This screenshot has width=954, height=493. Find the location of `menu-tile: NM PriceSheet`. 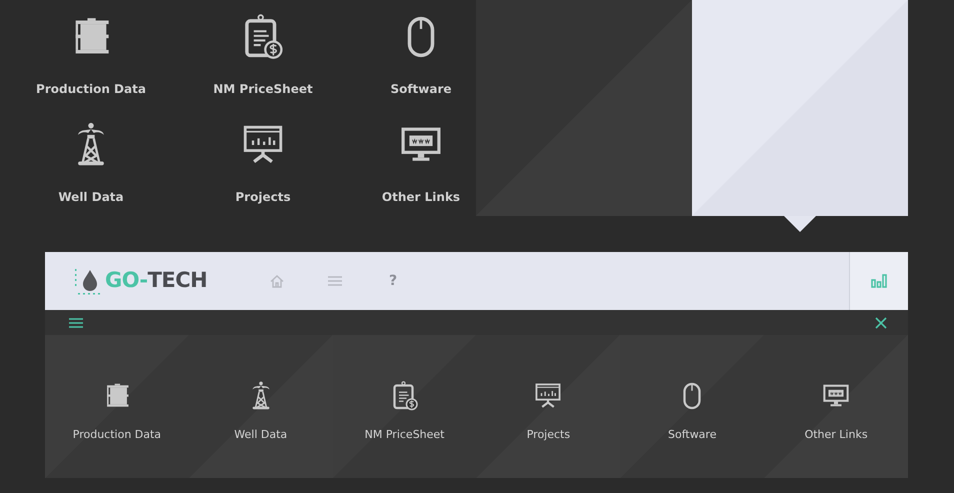

menu-tile: NM PriceSheet is located at coordinates (404, 406).